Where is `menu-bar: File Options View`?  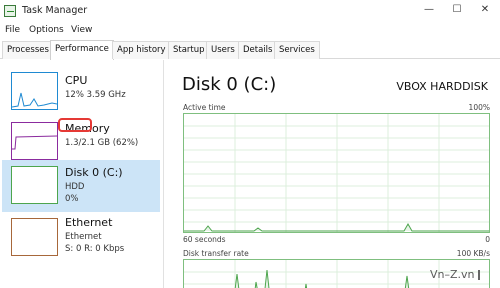 menu-bar: File Options View is located at coordinates (250, 30).